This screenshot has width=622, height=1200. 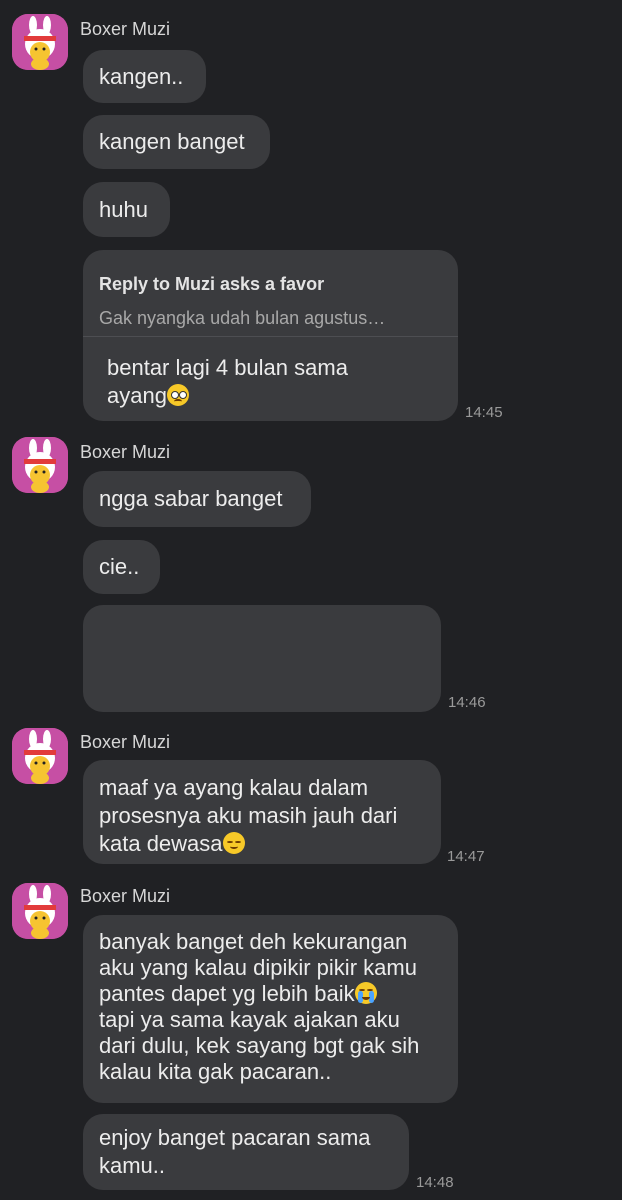 I want to click on disappointed-face-icon, so click(x=233, y=843).